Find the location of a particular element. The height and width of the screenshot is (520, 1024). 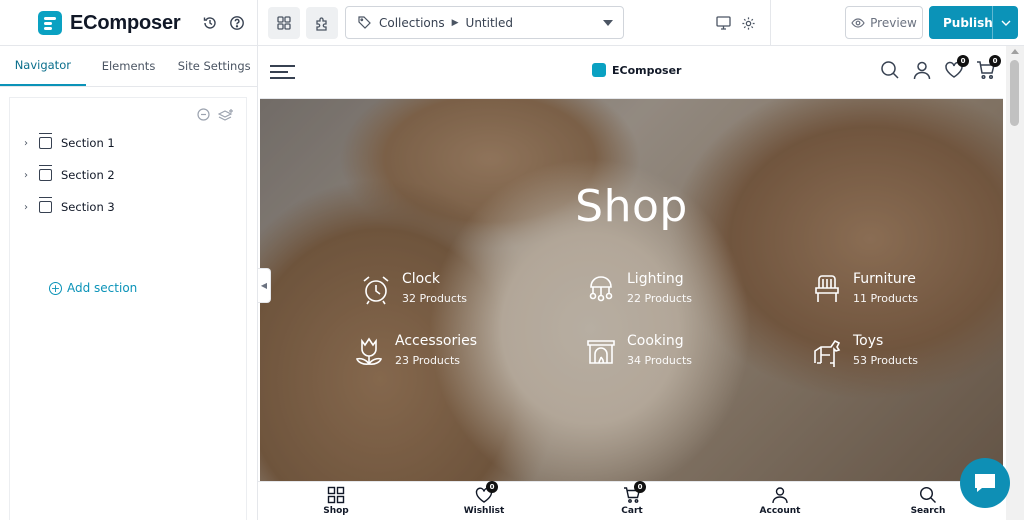

category-count: 11 Products is located at coordinates (885, 298).